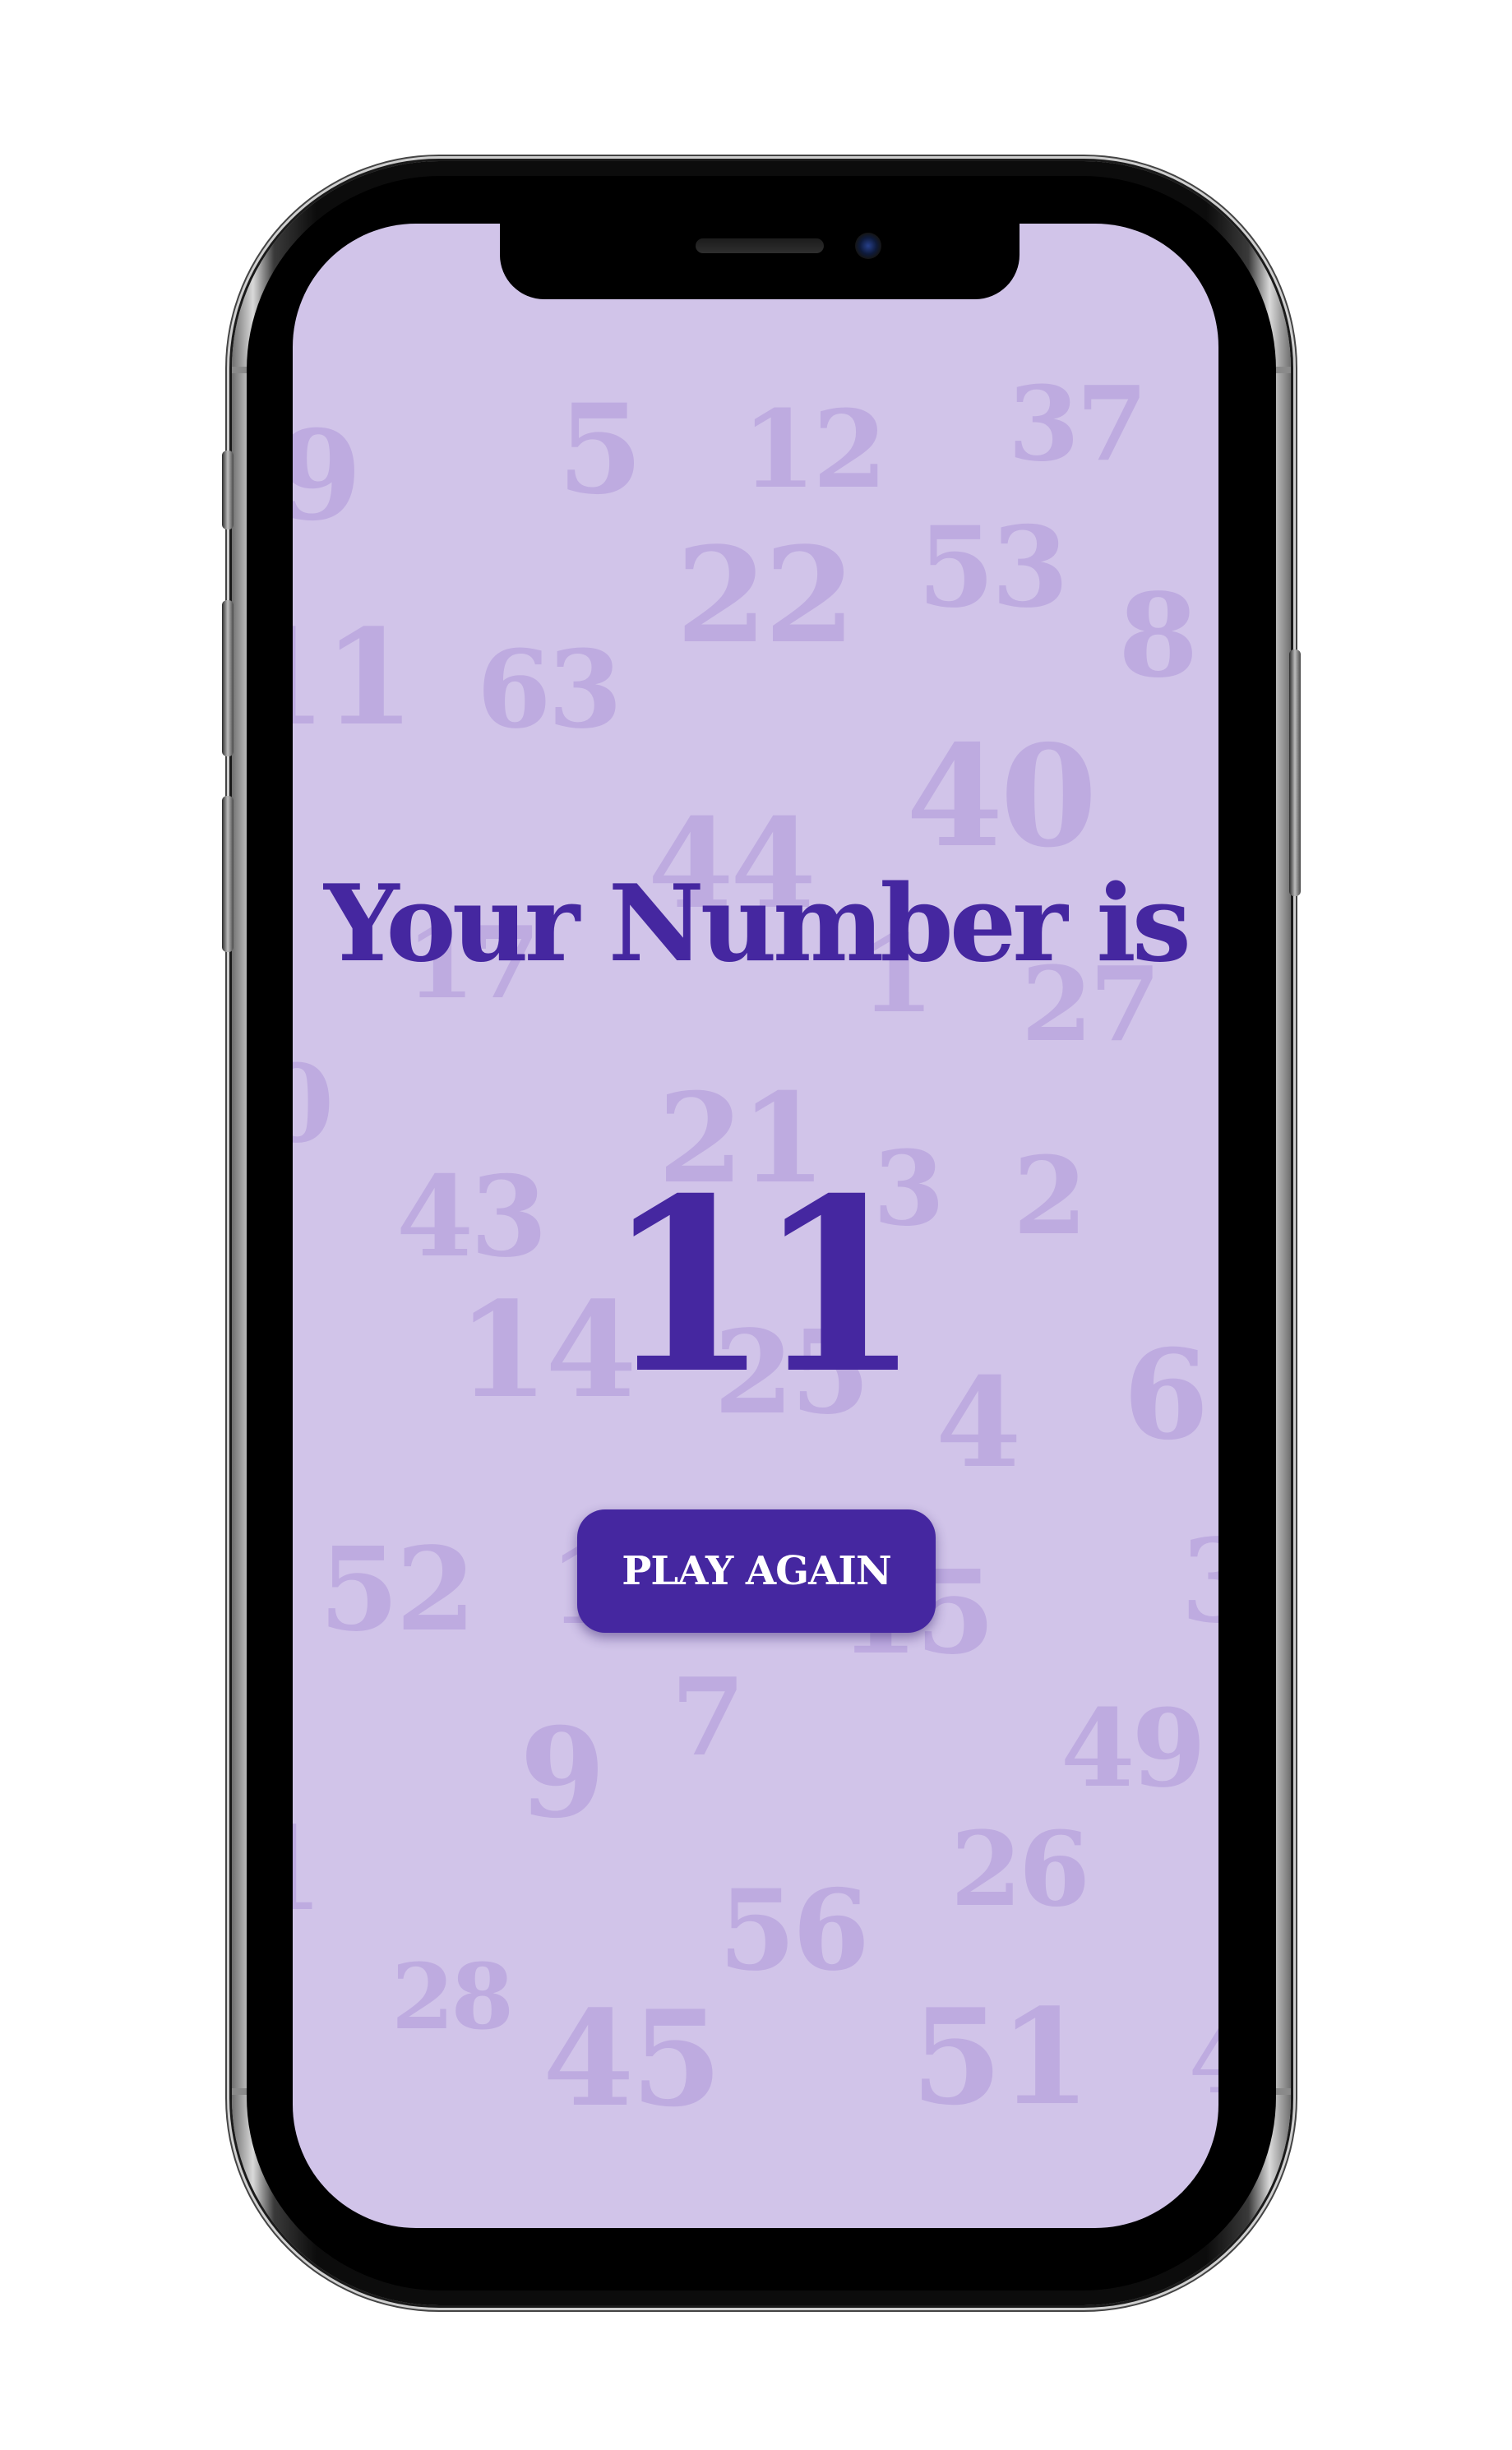  I want to click on background-number: 7, so click(708, 1717).